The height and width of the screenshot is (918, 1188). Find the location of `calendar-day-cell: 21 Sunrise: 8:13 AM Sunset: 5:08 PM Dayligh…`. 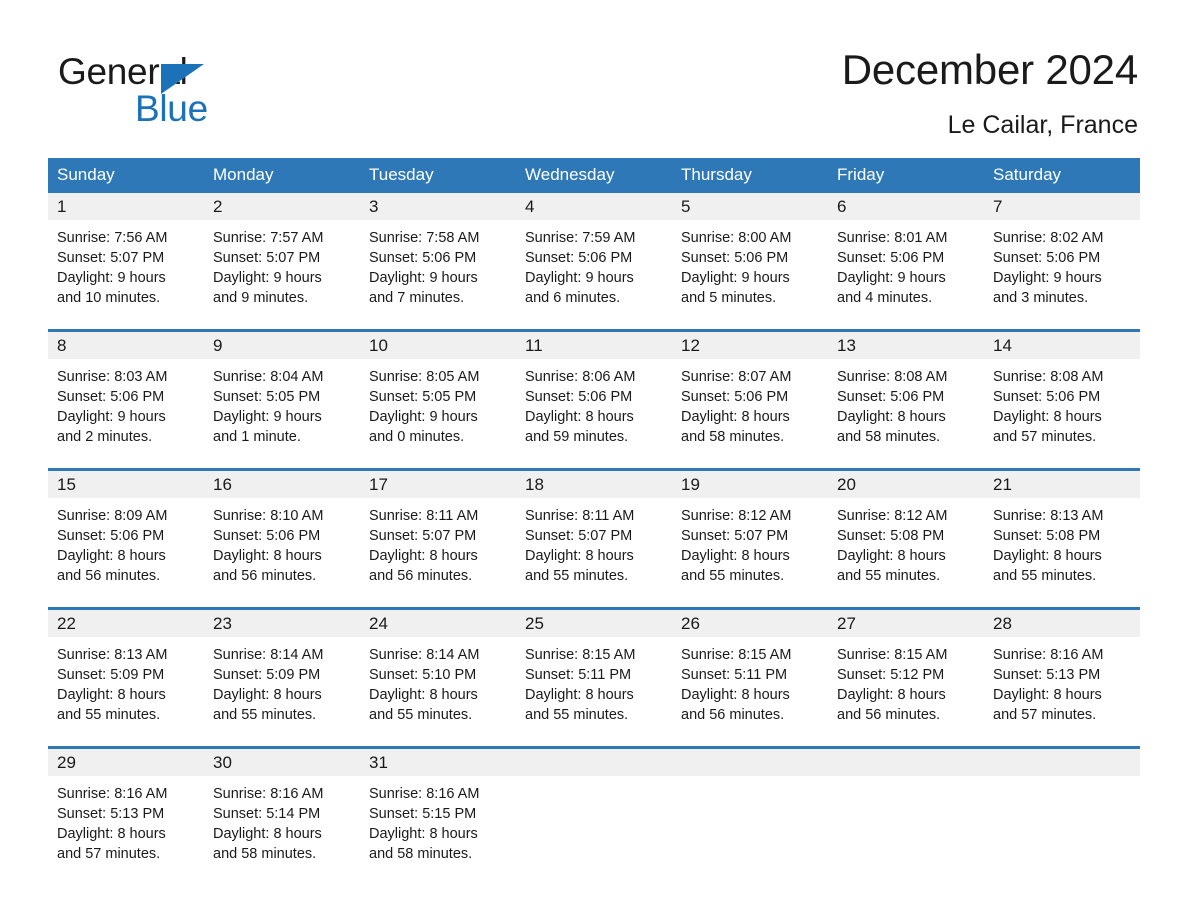

calendar-day-cell: 21 Sunrise: 8:13 AM Sunset: 5:08 PM Dayligh… is located at coordinates (1062, 533).